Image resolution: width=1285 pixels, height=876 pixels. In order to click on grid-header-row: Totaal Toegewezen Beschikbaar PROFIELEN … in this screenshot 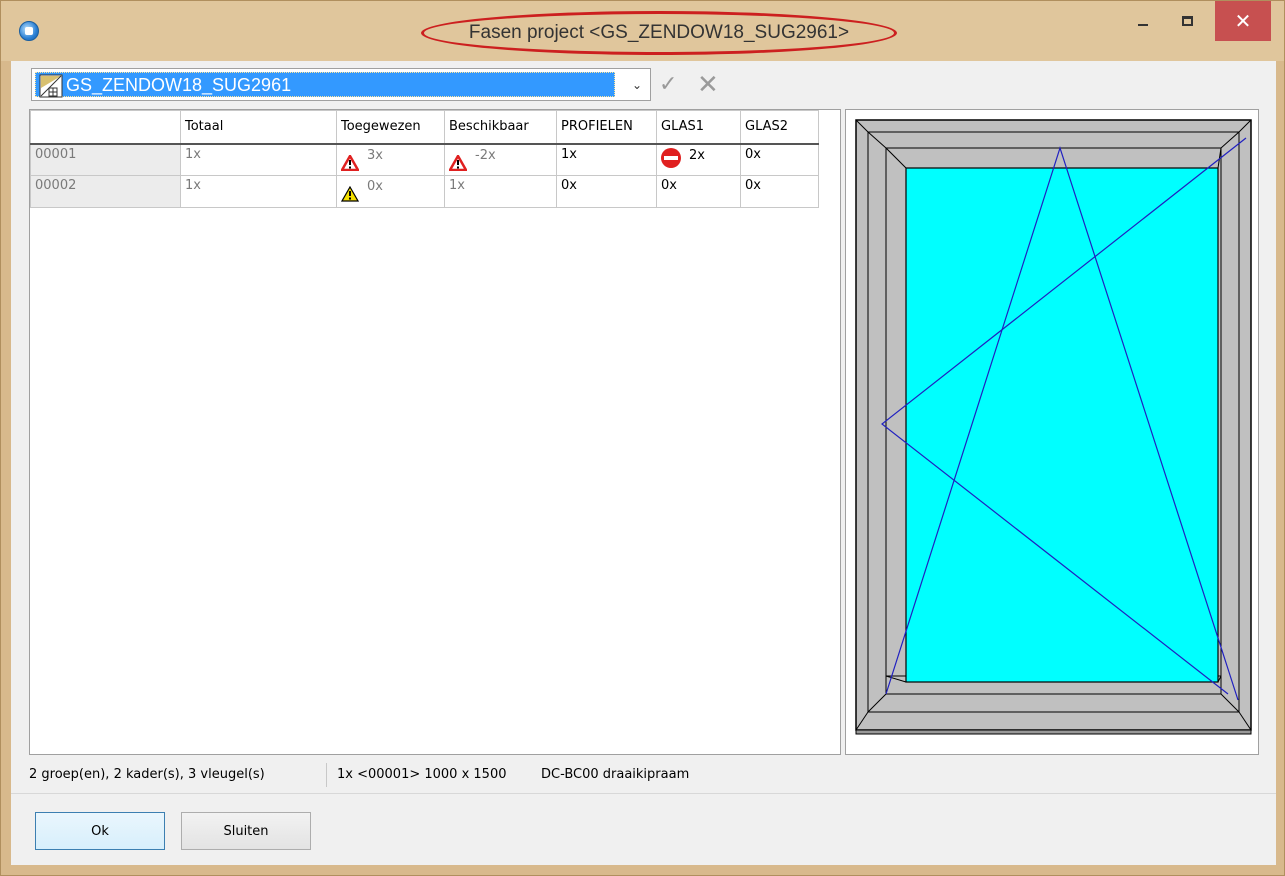, I will do `click(424, 127)`.